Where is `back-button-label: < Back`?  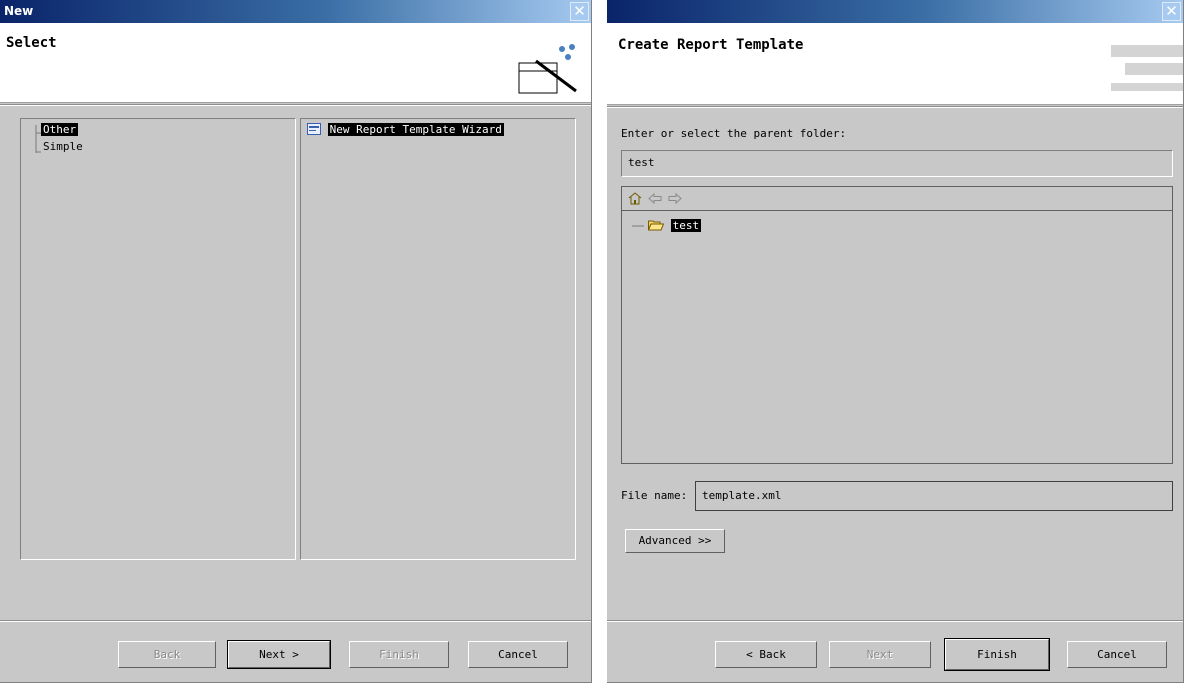
back-button-label: < Back is located at coordinates (766, 654).